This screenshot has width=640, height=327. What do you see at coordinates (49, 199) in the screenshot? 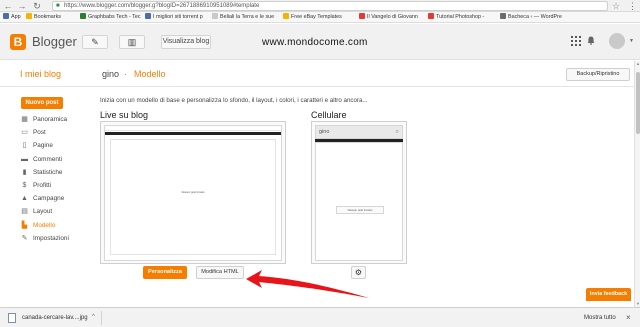
I see `sidebar-item-label: Campagne` at bounding box center [49, 199].